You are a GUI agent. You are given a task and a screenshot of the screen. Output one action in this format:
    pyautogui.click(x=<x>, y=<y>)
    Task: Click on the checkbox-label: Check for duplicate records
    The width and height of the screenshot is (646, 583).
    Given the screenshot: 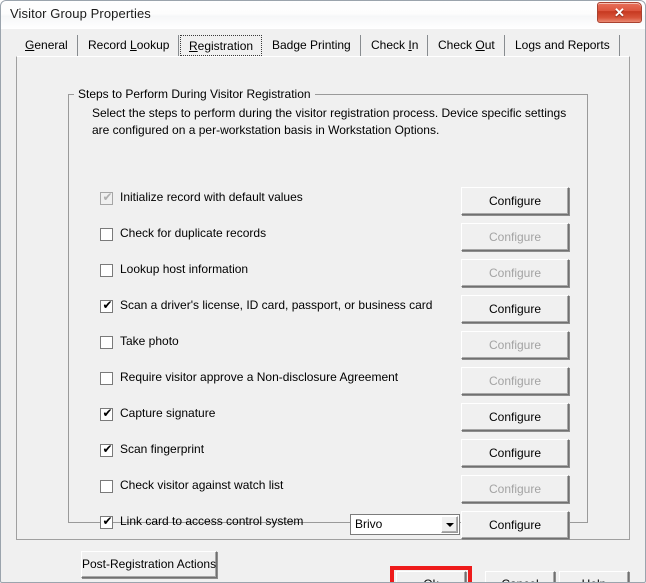 What is the action you would take?
    pyautogui.click(x=193, y=233)
    